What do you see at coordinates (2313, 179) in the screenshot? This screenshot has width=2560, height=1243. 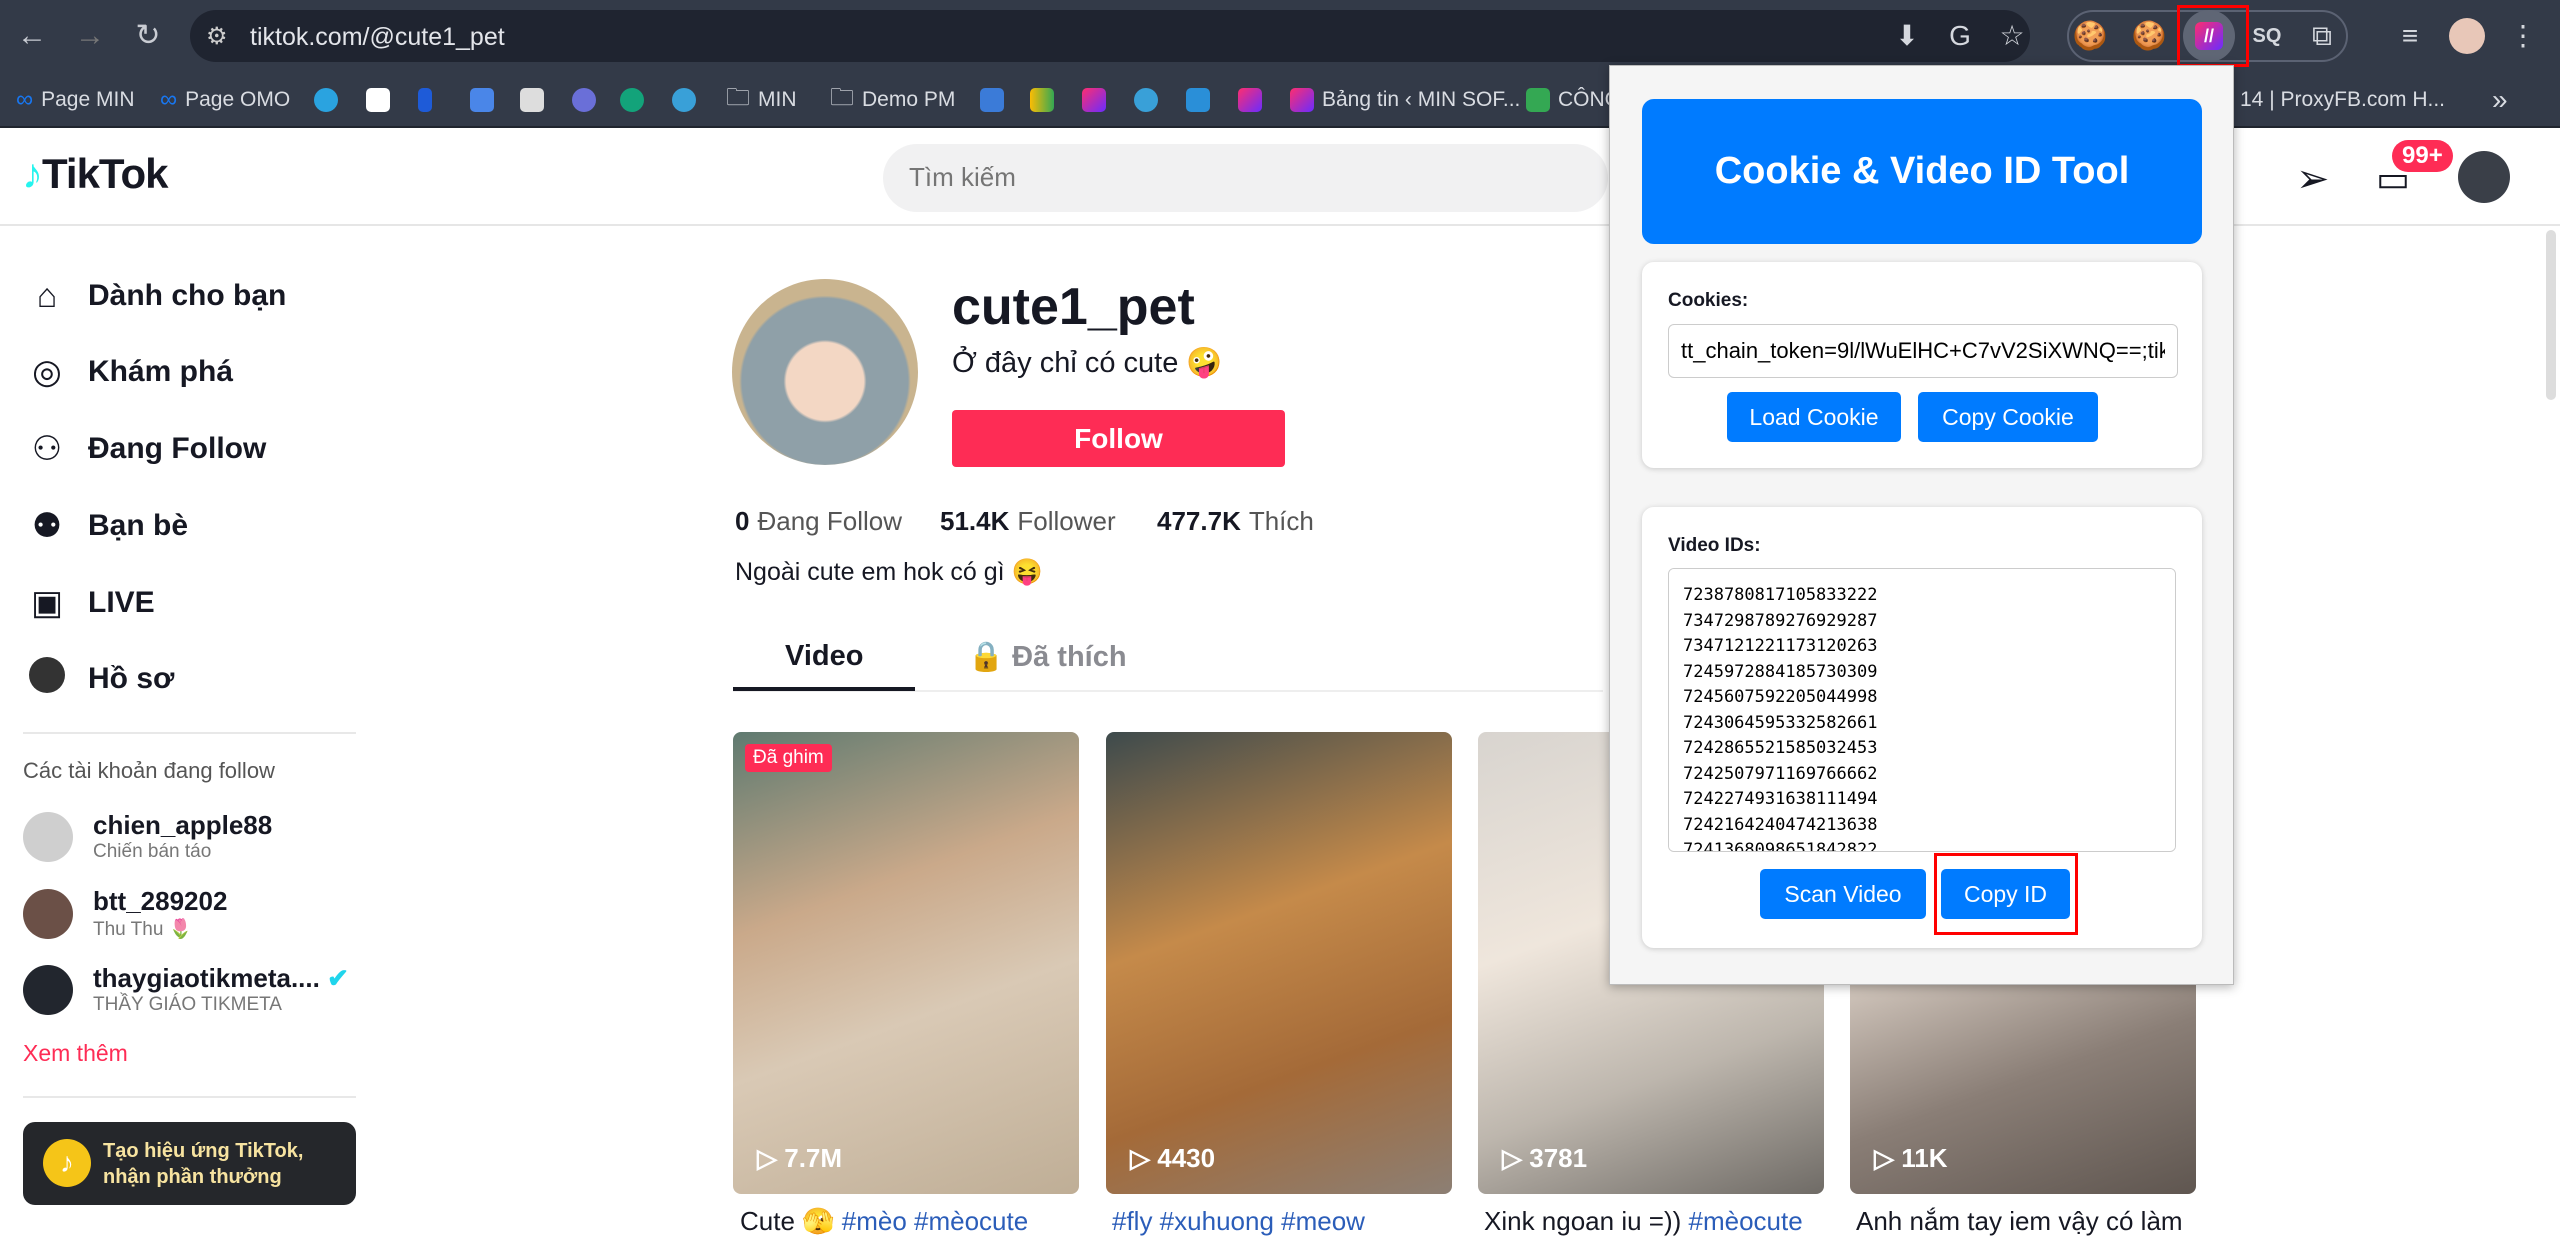 I see `send-icon: ➢` at bounding box center [2313, 179].